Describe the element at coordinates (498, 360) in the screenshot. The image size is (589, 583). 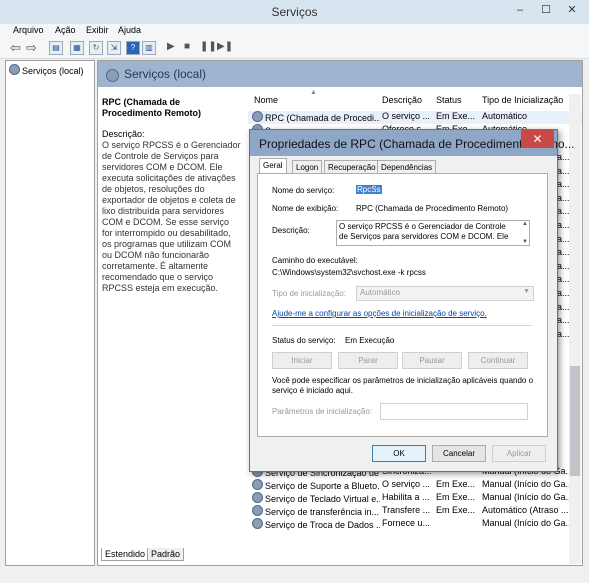
I see `continue-button: Continuar` at that location.